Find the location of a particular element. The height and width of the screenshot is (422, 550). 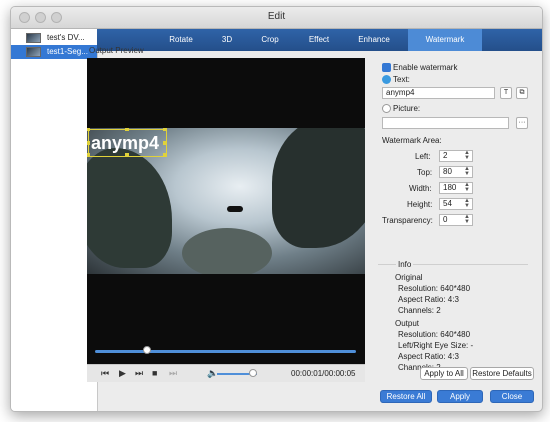

original-aspect-ratio: Aspect Ratio: 4:3 is located at coordinates (428, 299).